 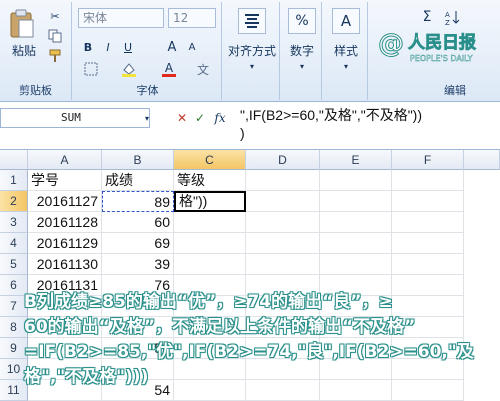 What do you see at coordinates (428, 160) in the screenshot?
I see `column-header-f: F` at bounding box center [428, 160].